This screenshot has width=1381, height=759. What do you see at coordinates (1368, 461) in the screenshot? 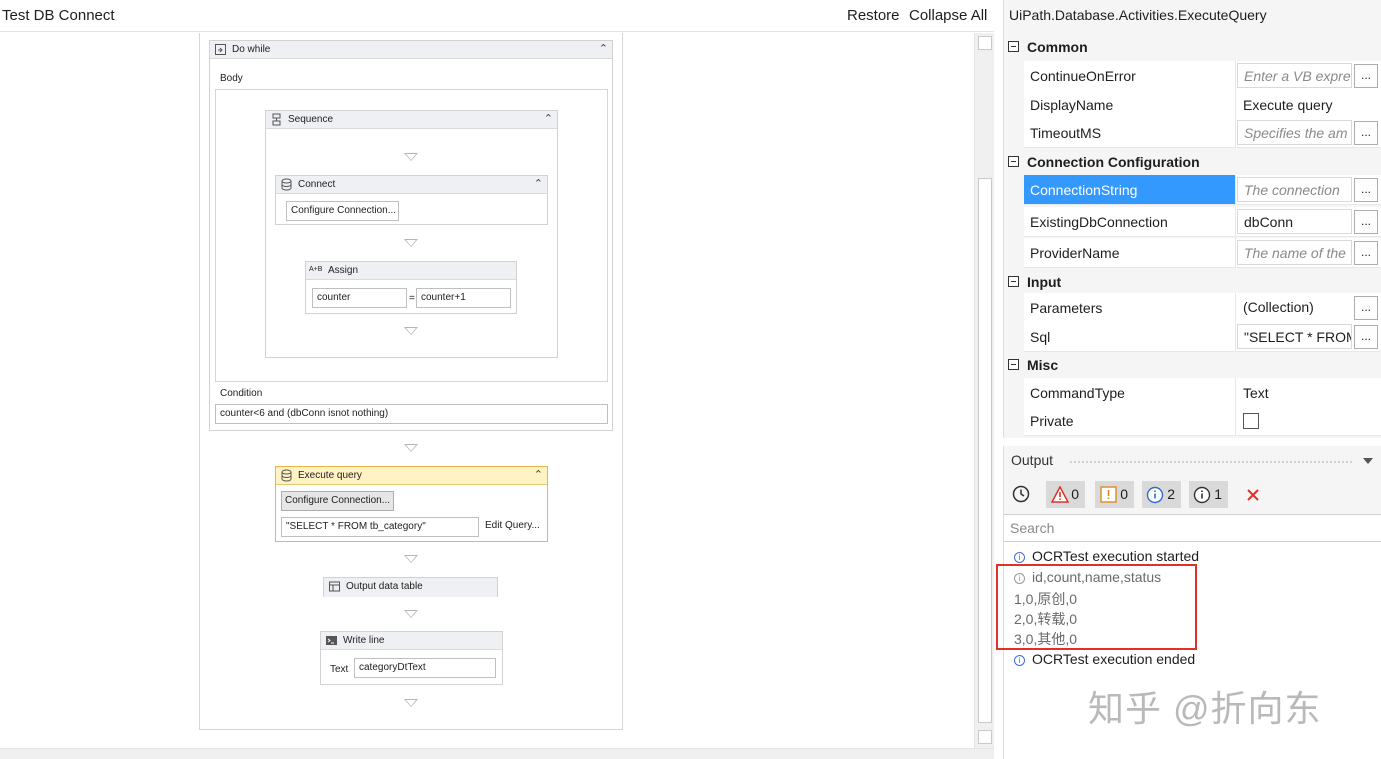
I see `chevron-down-icon` at bounding box center [1368, 461].